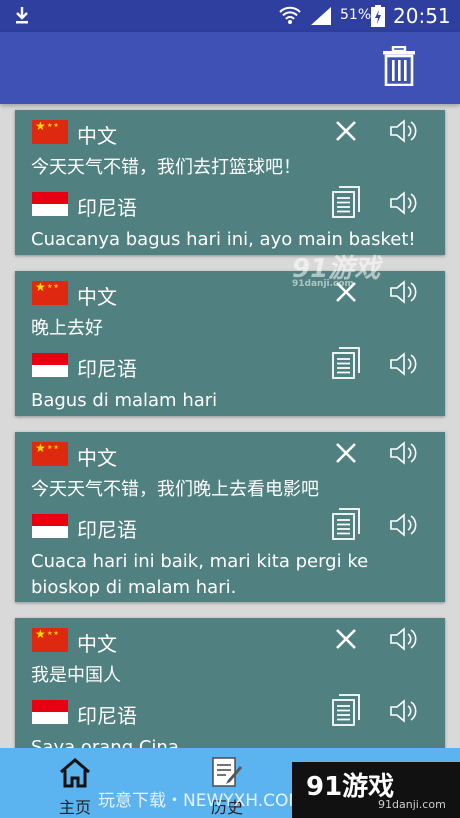 This screenshot has width=460, height=818. I want to click on source-text: 我是中国人, so click(226, 676).